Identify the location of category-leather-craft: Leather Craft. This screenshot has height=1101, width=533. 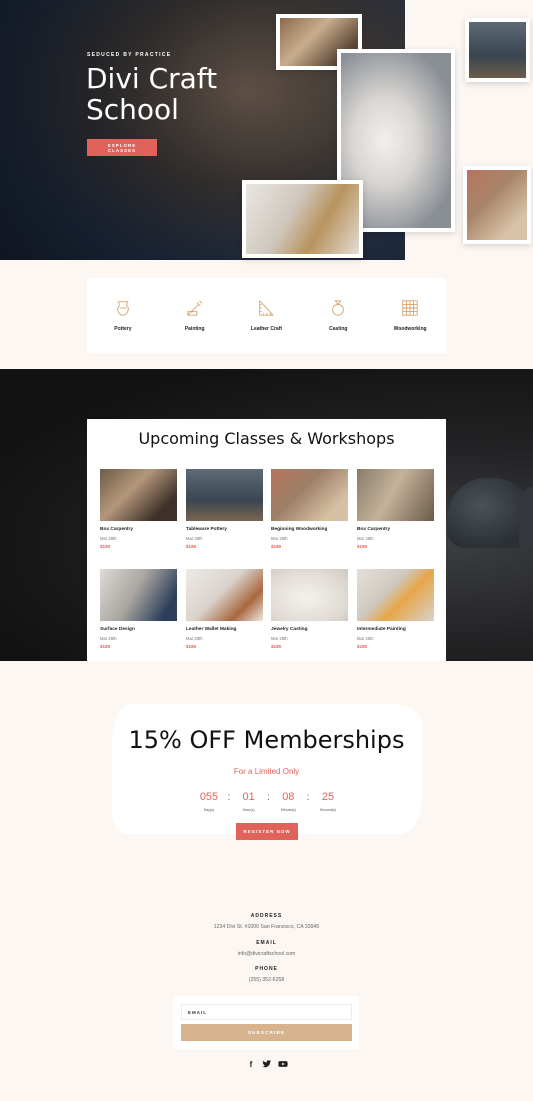
(266, 315).